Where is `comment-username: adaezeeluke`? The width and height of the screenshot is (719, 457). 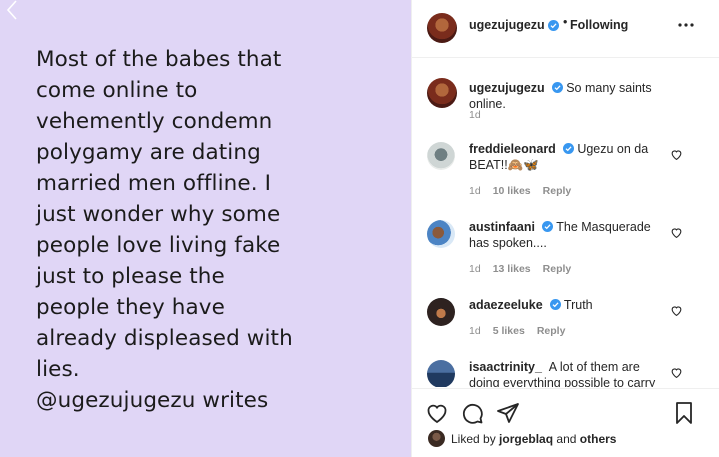 comment-username: adaezeeluke is located at coordinates (506, 305).